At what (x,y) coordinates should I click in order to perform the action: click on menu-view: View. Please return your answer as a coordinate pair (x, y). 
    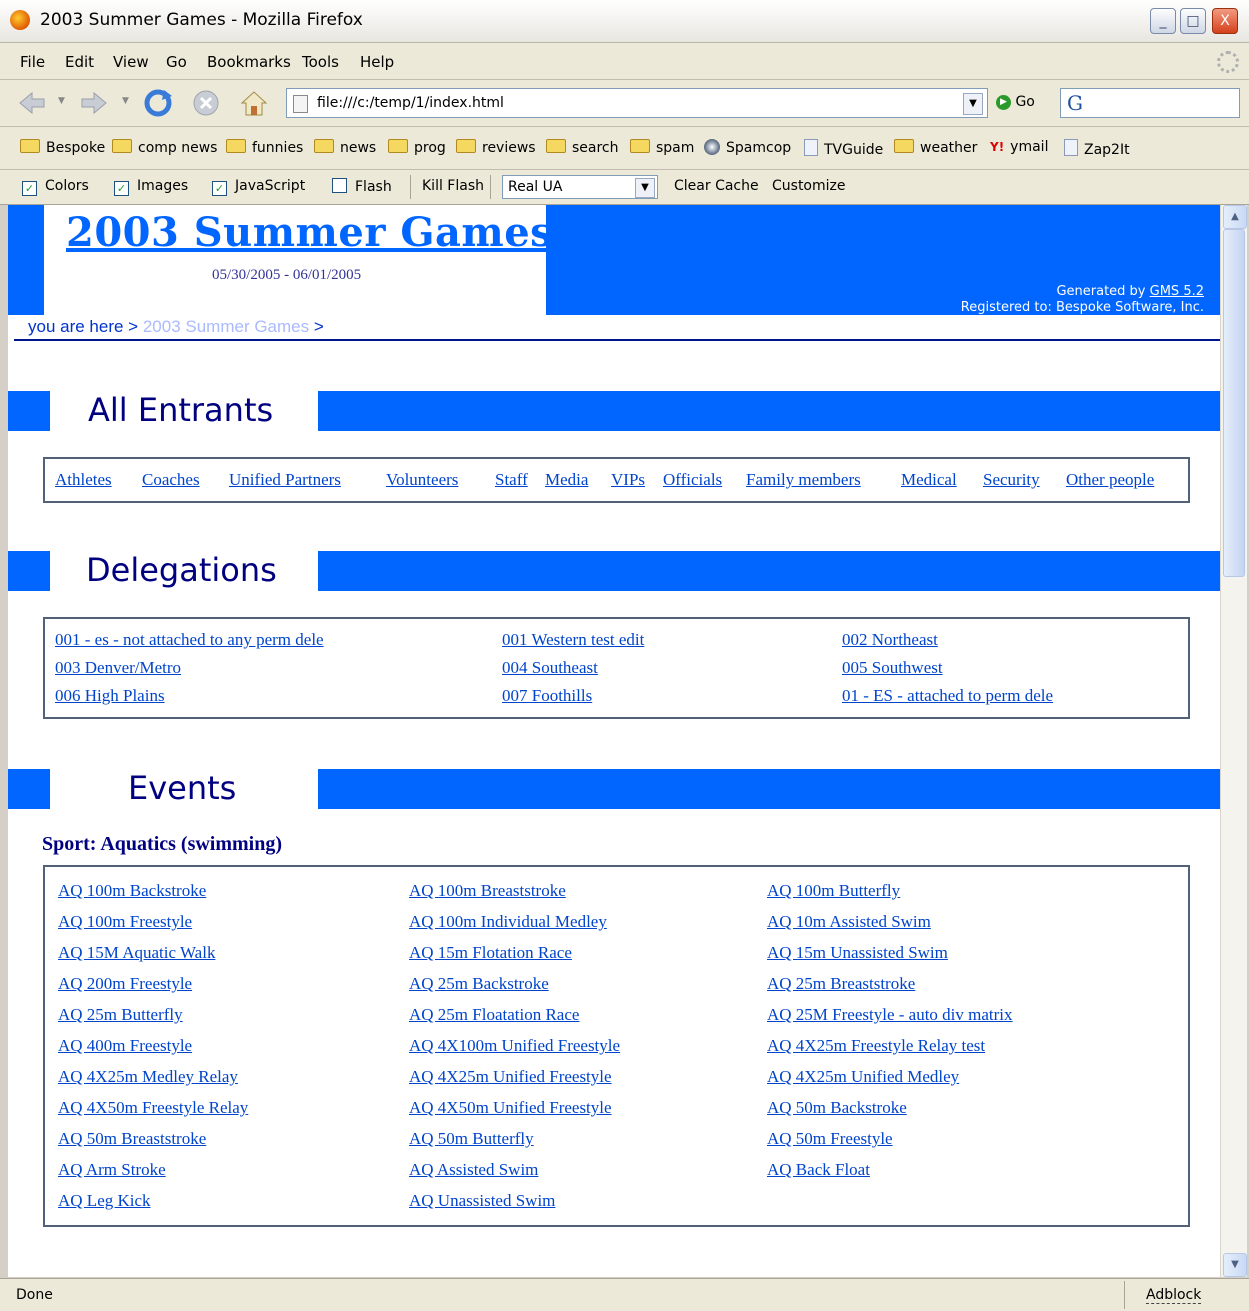
    Looking at the image, I should click on (131, 62).